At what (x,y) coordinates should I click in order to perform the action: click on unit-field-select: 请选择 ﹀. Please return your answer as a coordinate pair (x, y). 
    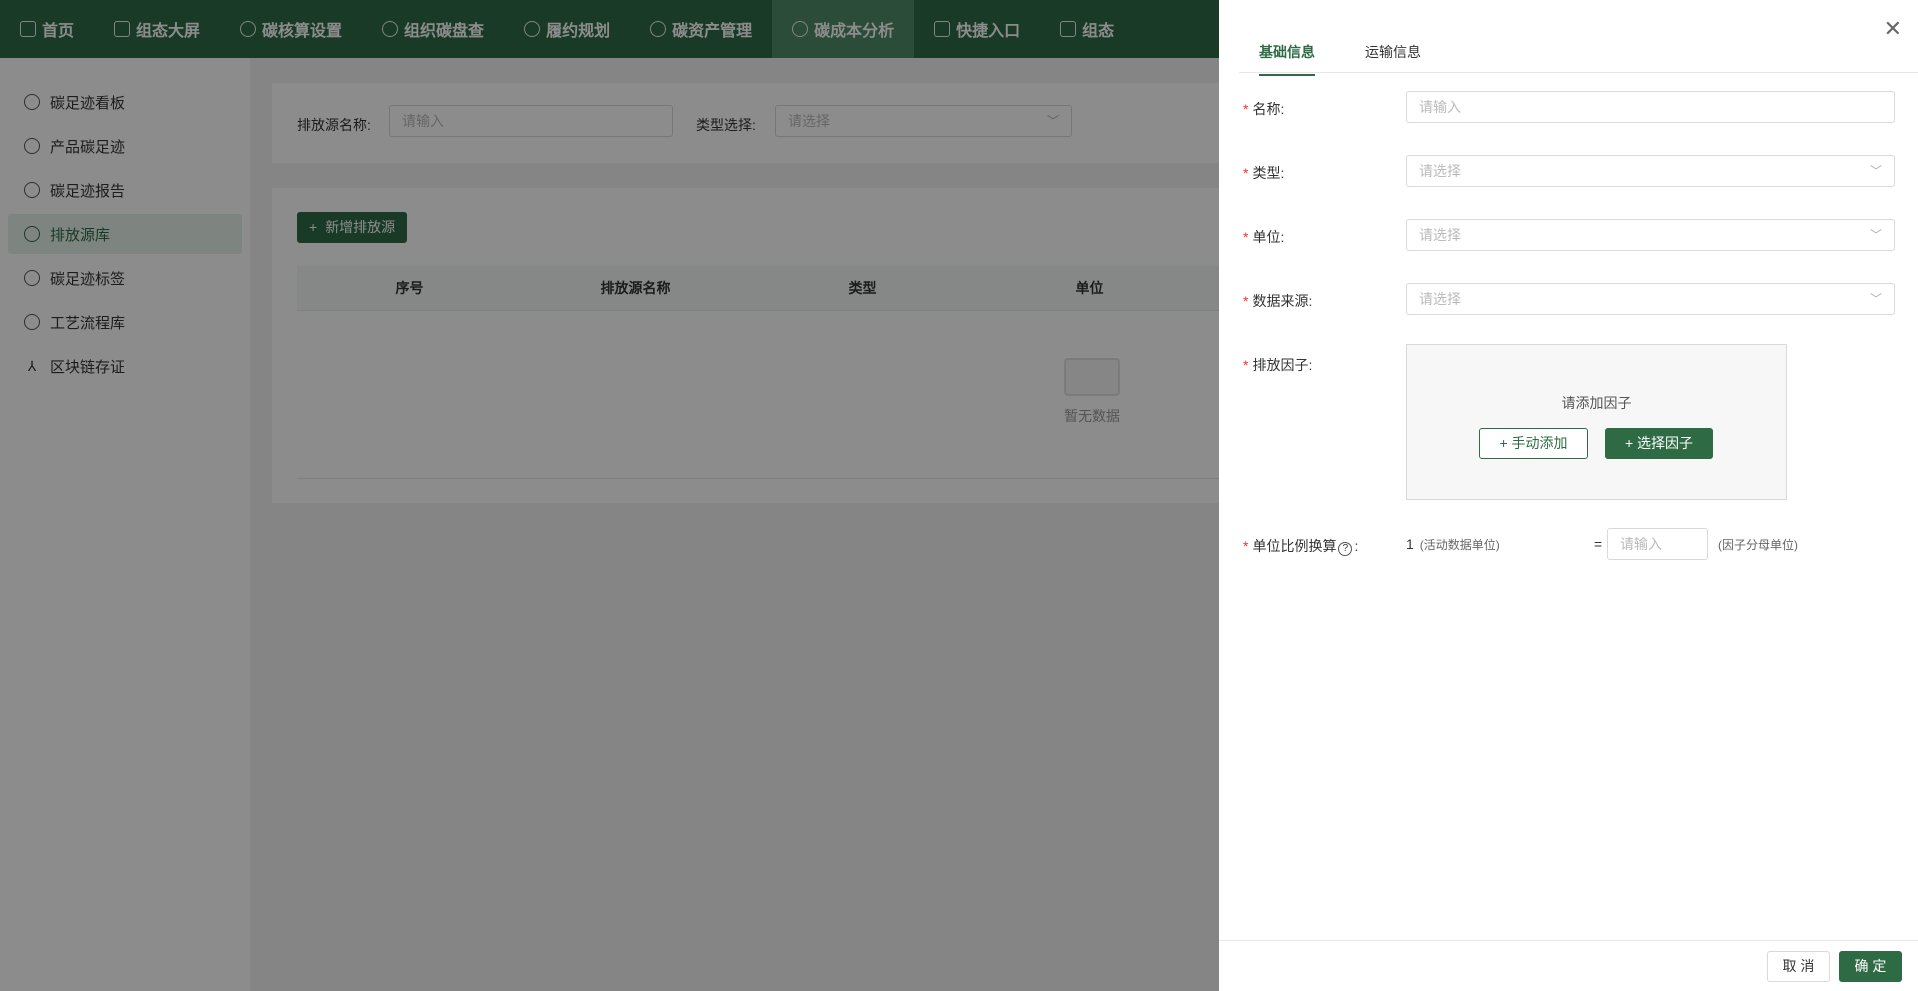
    Looking at the image, I should click on (1650, 235).